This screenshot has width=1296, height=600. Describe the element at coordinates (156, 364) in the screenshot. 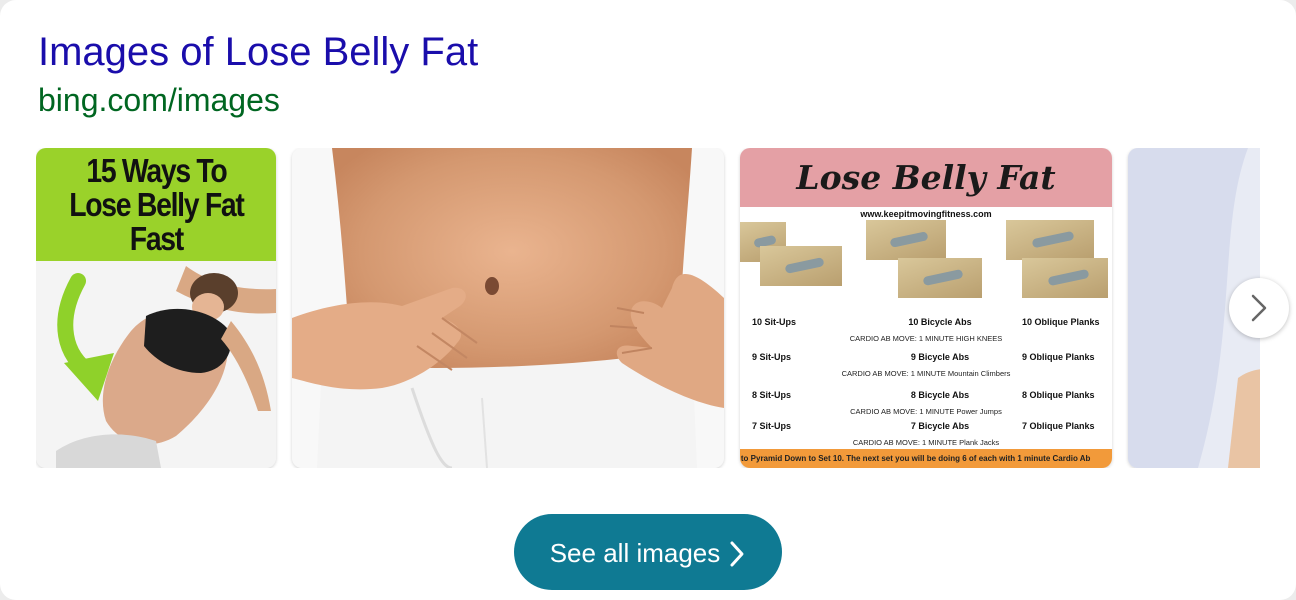

I see `fitness-woman-illustration` at that location.